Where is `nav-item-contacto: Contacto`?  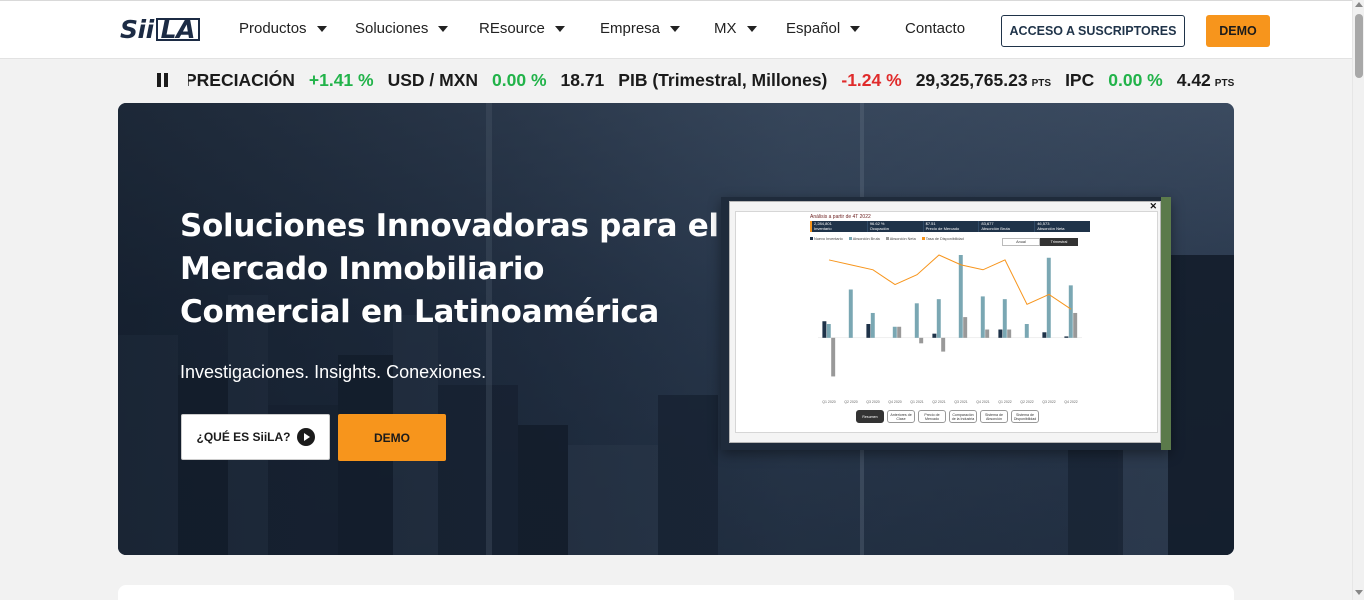
nav-item-contacto: Contacto is located at coordinates (935, 28).